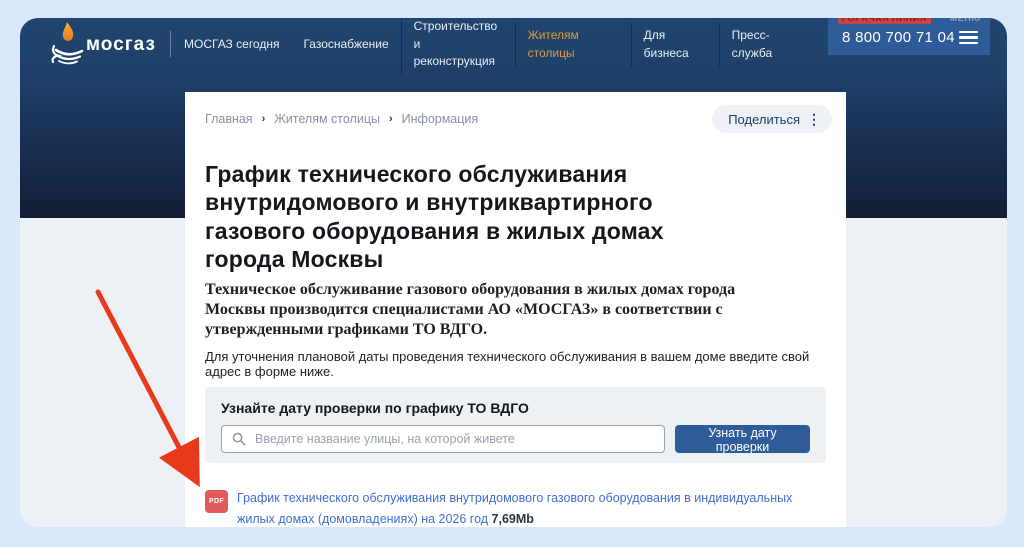 The image size is (1024, 547). What do you see at coordinates (327, 119) in the screenshot?
I see `breadcrumb-residents: Жителям столицы` at bounding box center [327, 119].